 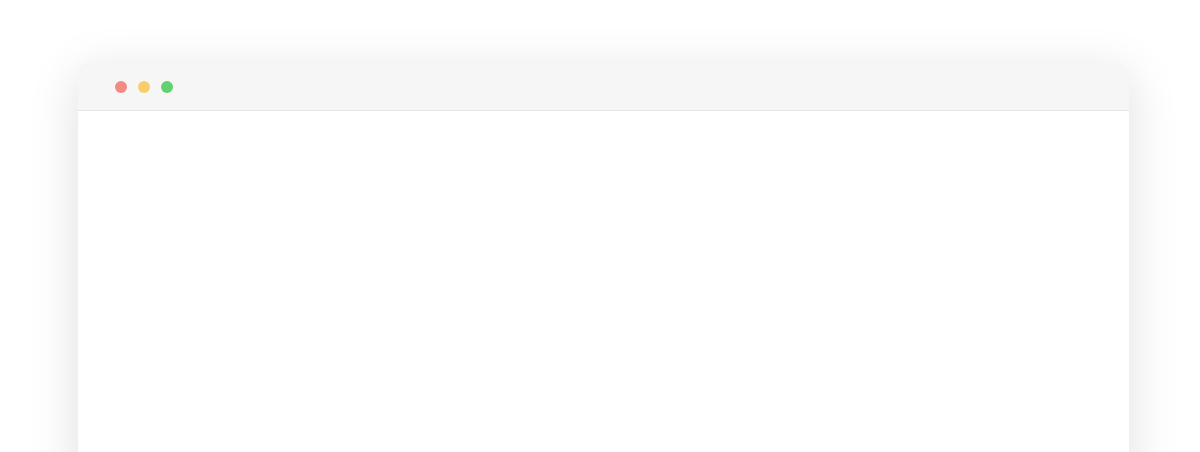 What do you see at coordinates (144, 86) in the screenshot?
I see `minimize-button` at bounding box center [144, 86].